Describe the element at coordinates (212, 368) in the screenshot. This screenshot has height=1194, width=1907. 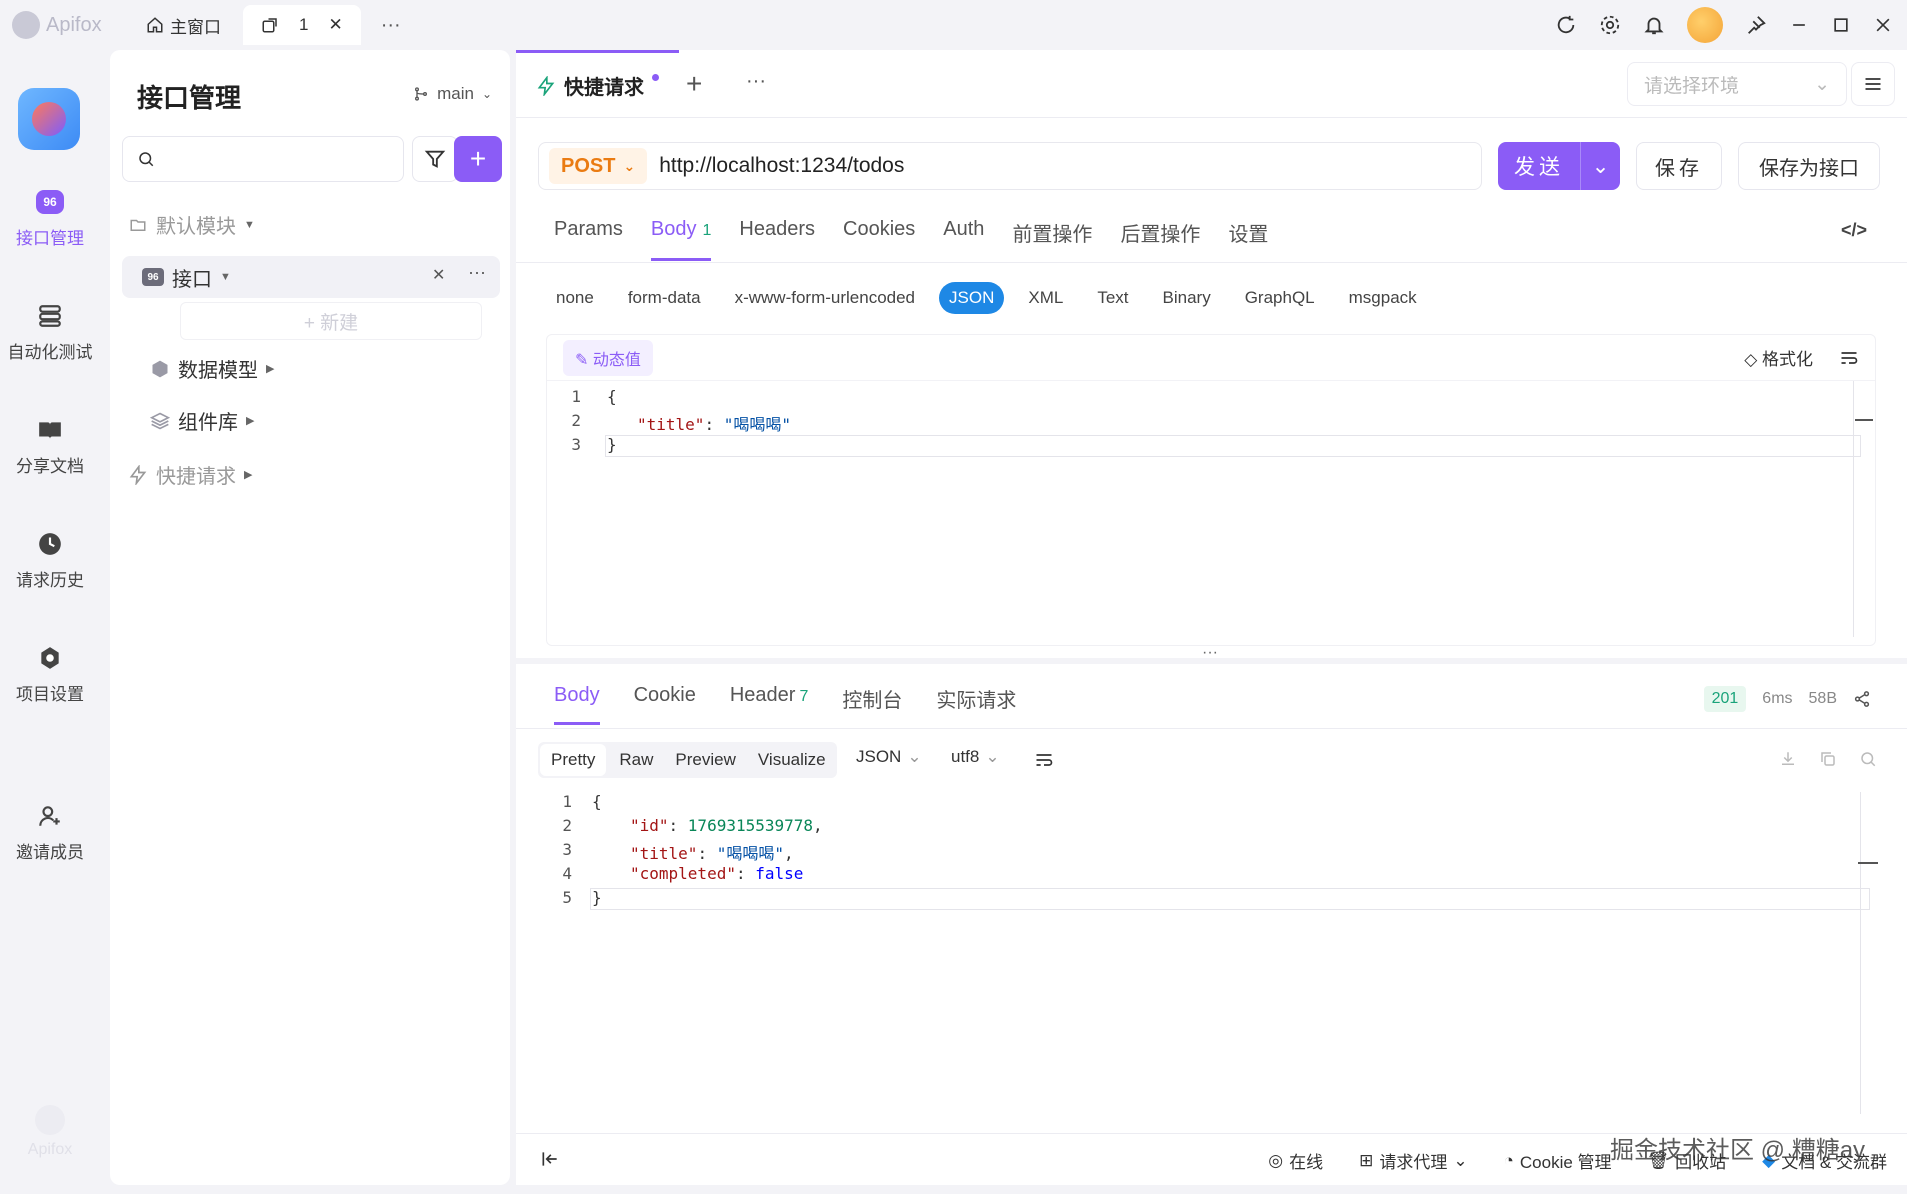
I see `tree-item-data-model: 数据模型 ▶` at that location.